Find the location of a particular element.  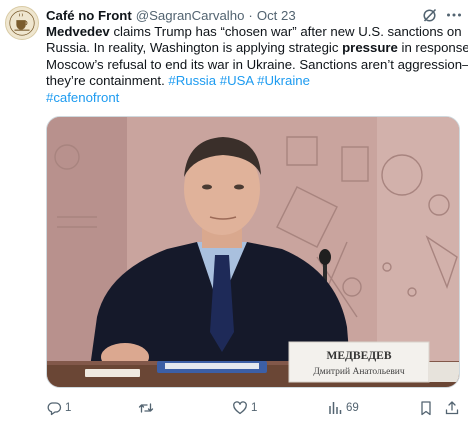

grok-icon is located at coordinates (430, 15).